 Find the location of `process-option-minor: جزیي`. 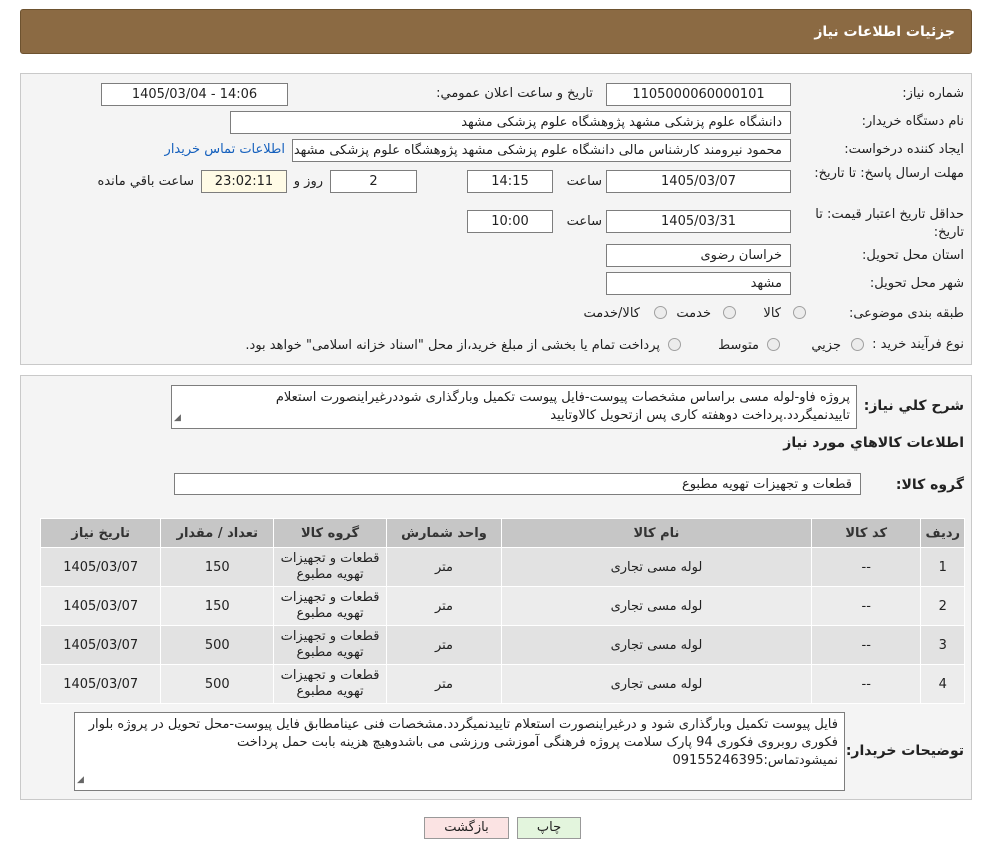

process-option-minor: جزیي is located at coordinates (826, 345).